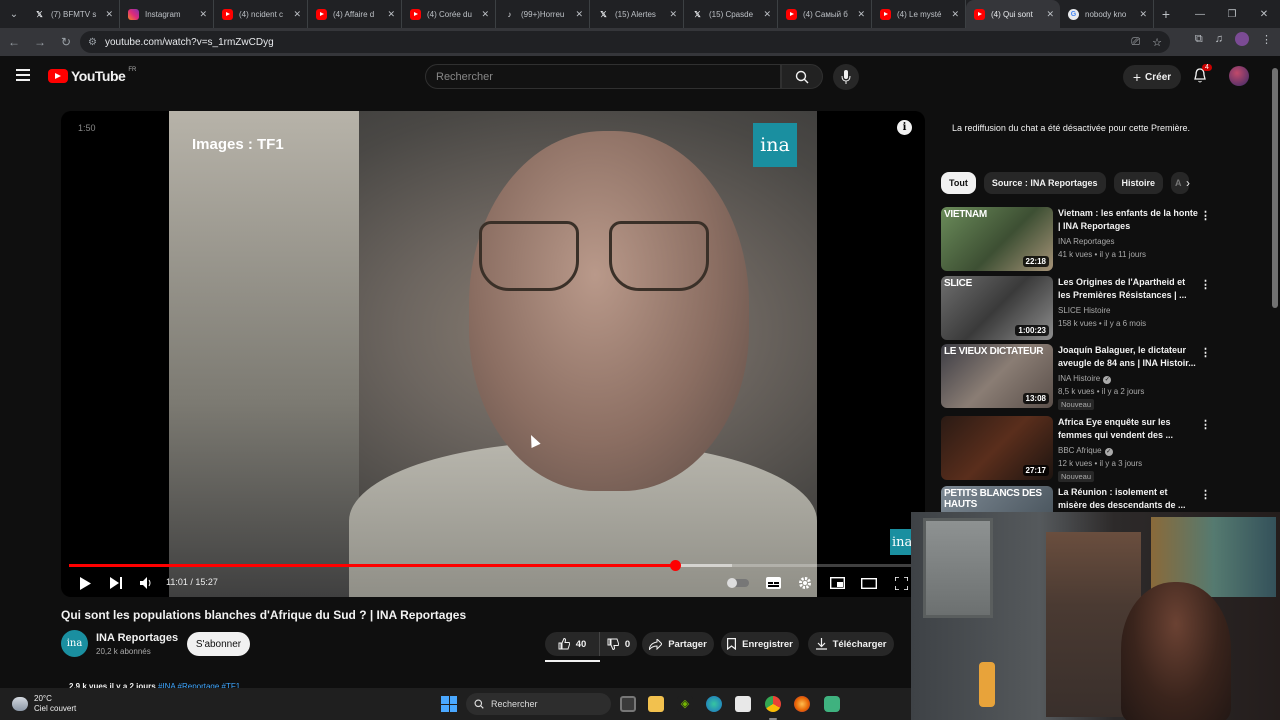 This screenshot has width=1280, height=720. What do you see at coordinates (603, 76) in the screenshot?
I see `search-input: Rechercher` at bounding box center [603, 76].